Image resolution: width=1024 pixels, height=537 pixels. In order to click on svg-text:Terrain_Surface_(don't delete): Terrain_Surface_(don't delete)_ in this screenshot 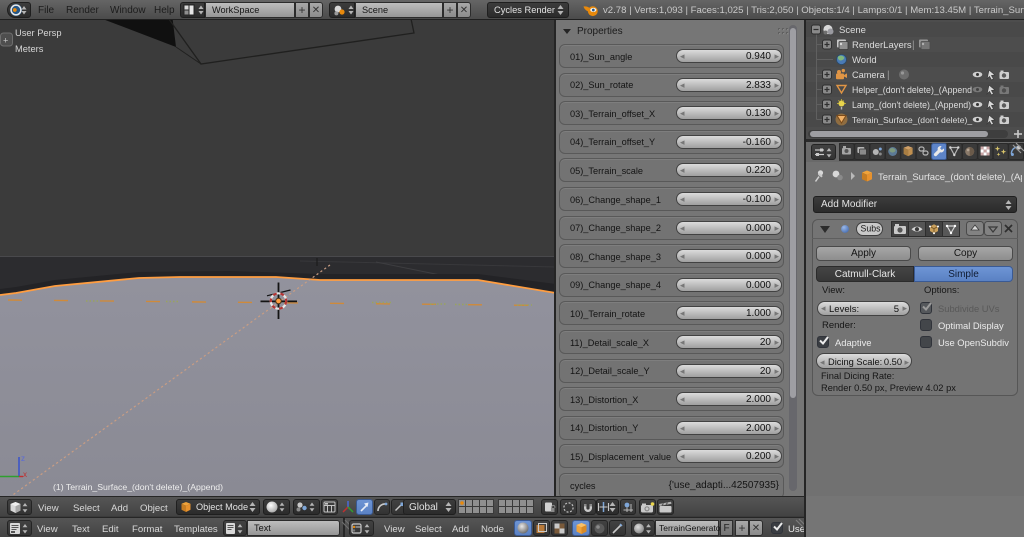, I will do `click(912, 120)`.